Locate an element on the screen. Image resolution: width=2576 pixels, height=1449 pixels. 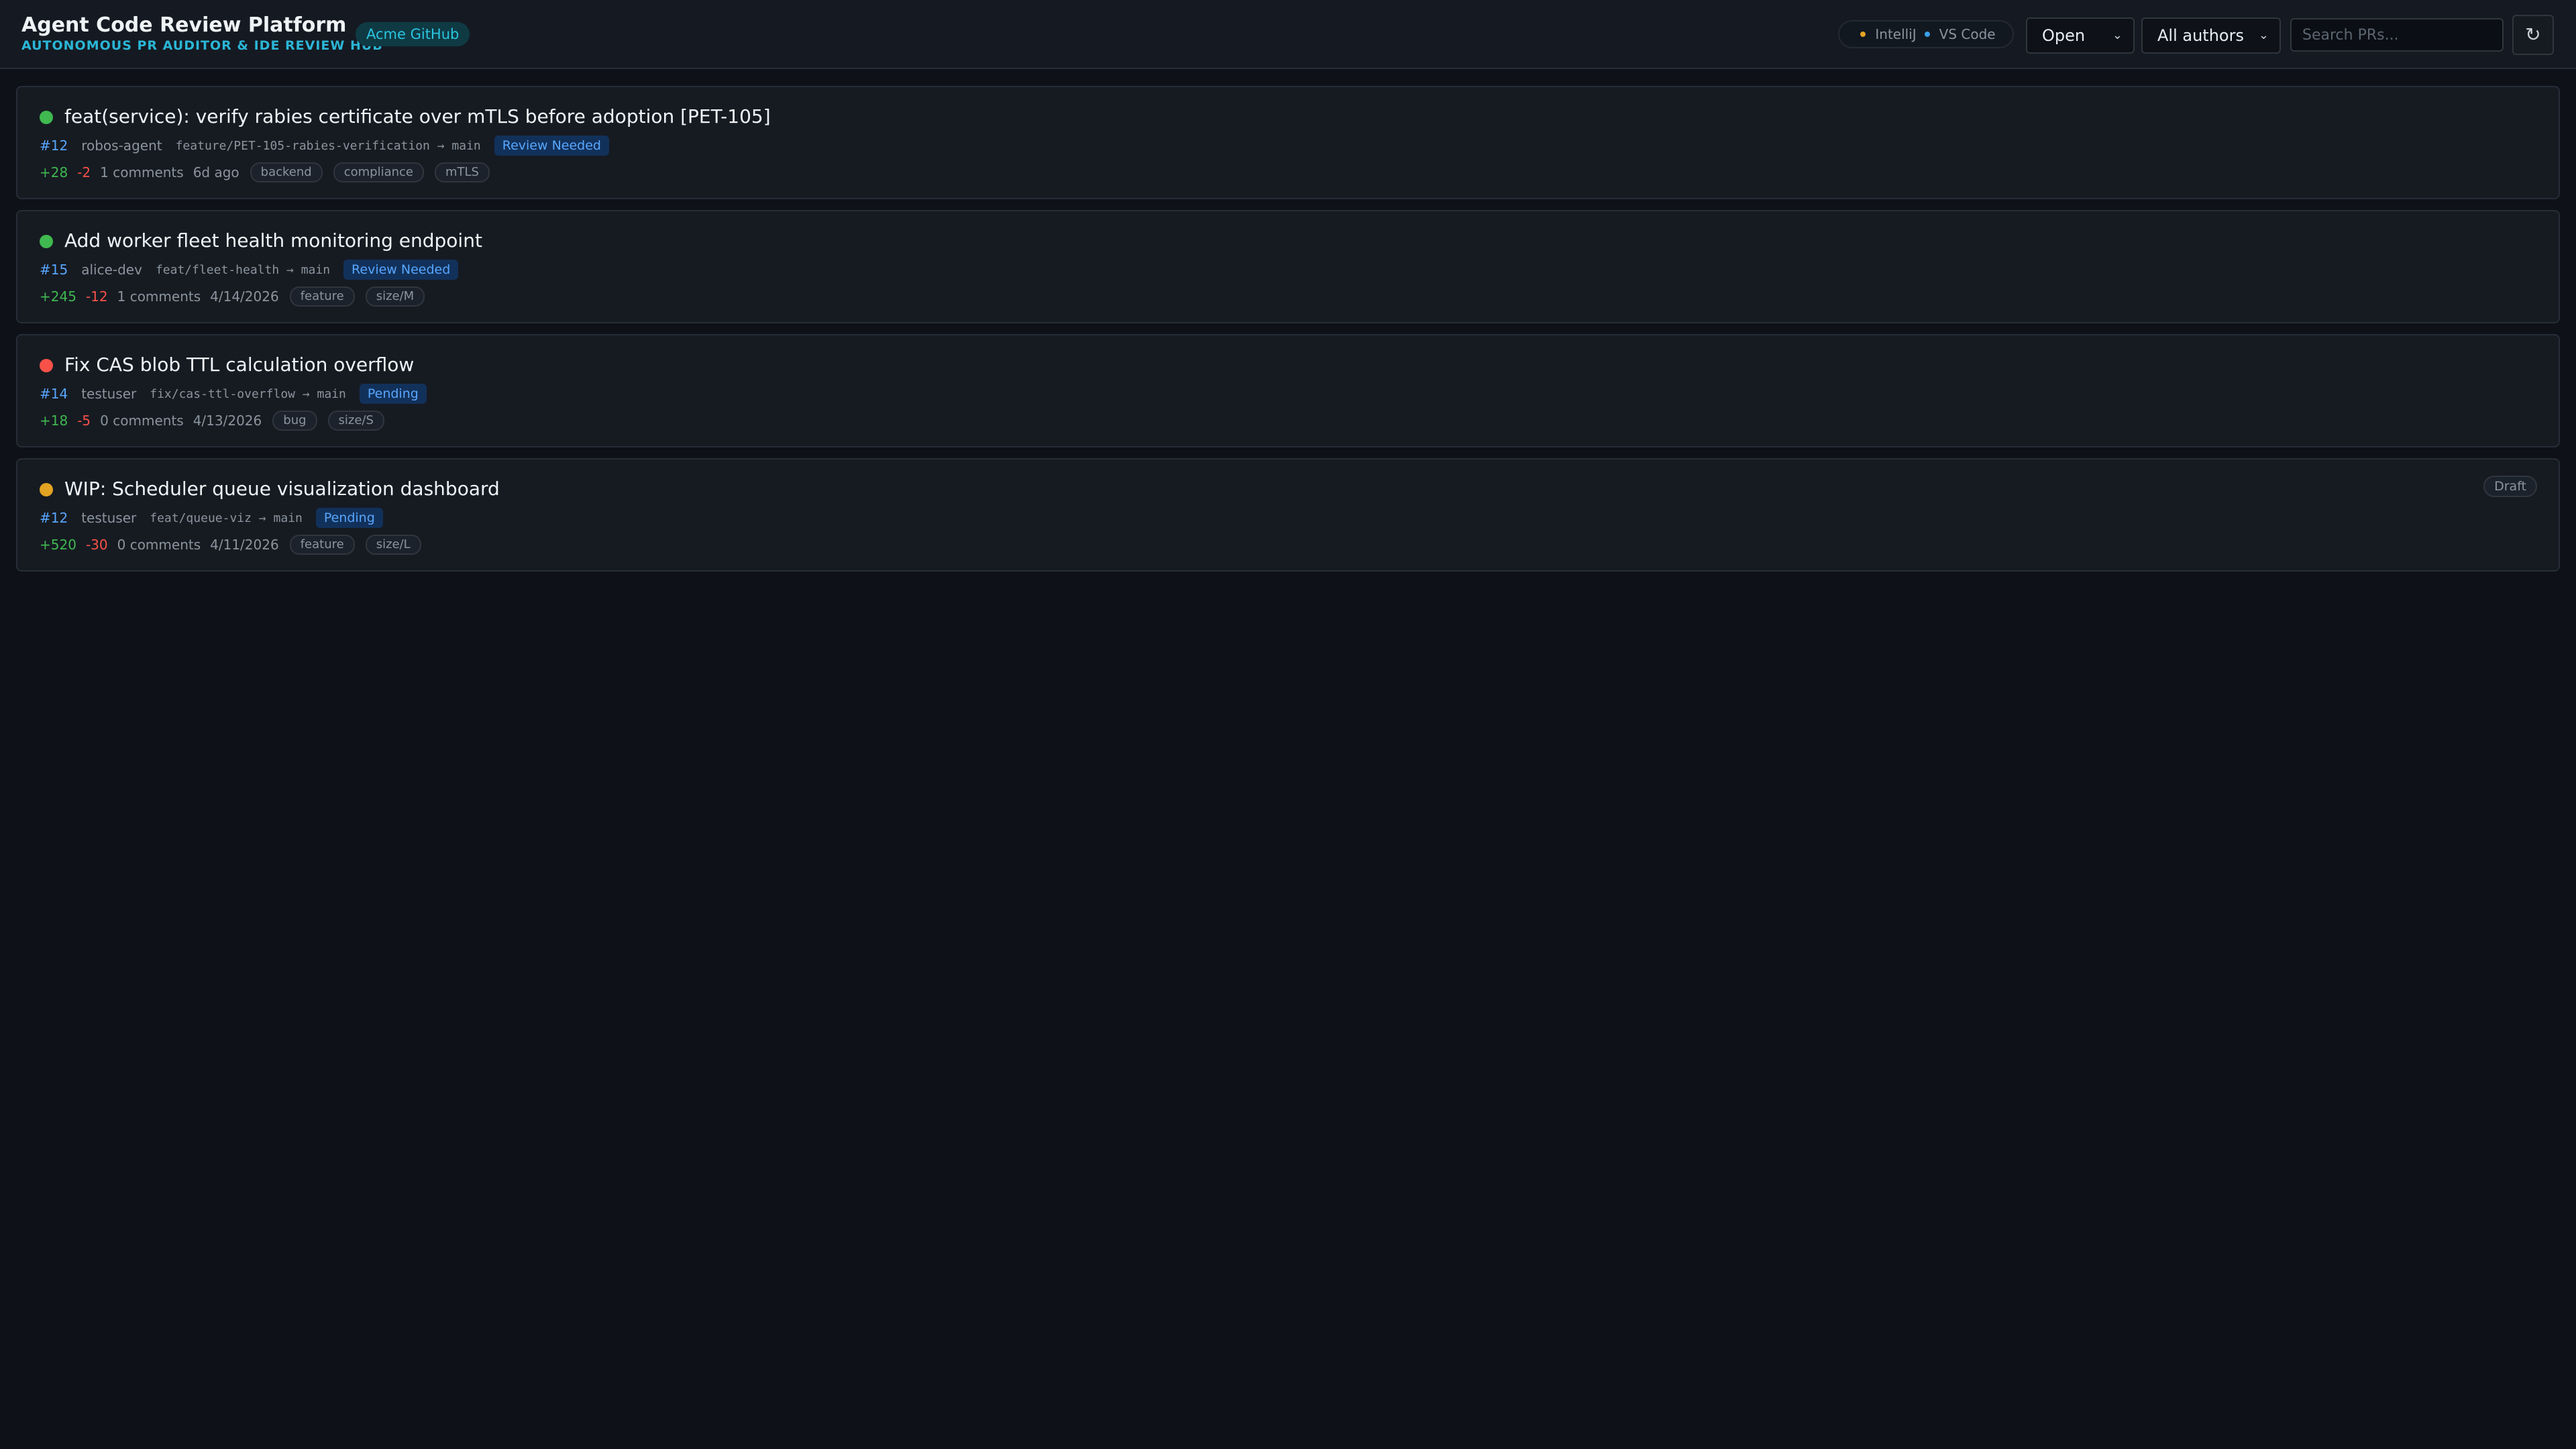
vscode-link: VS Code is located at coordinates (1967, 34).